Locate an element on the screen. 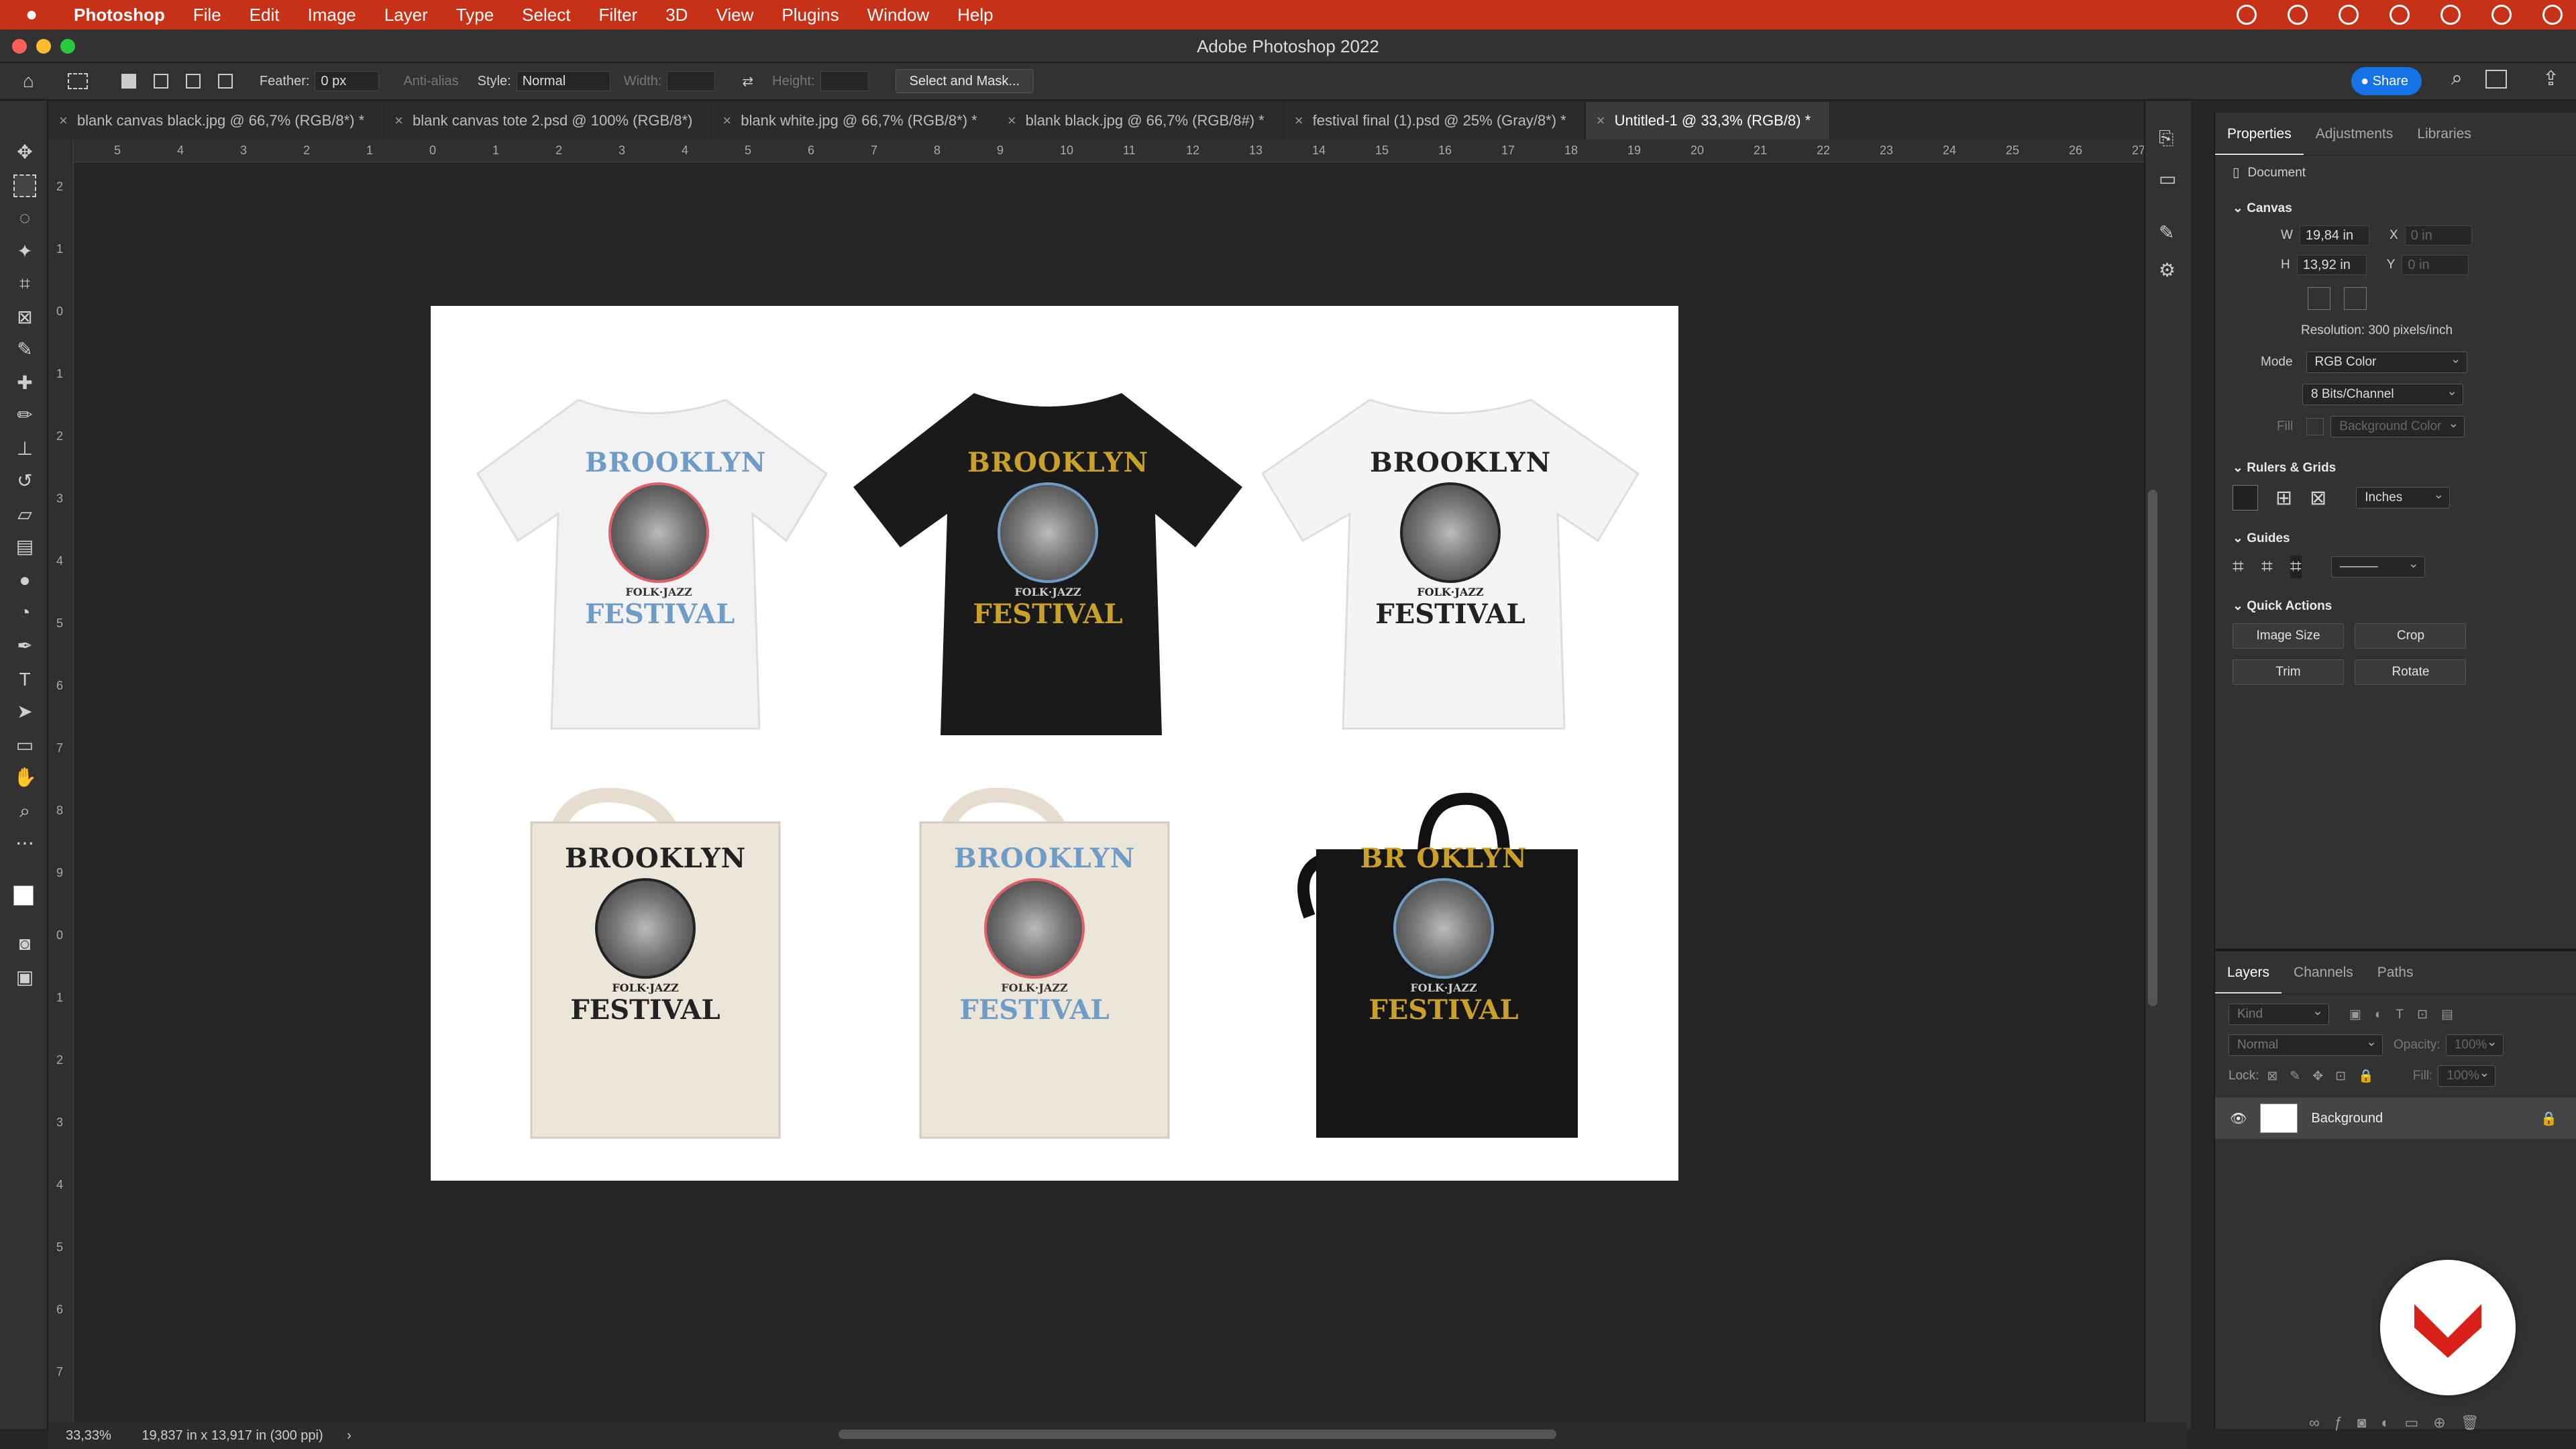 The height and width of the screenshot is (1449, 2576). visibility-eye-icon: 👁 is located at coordinates (2238, 1118).